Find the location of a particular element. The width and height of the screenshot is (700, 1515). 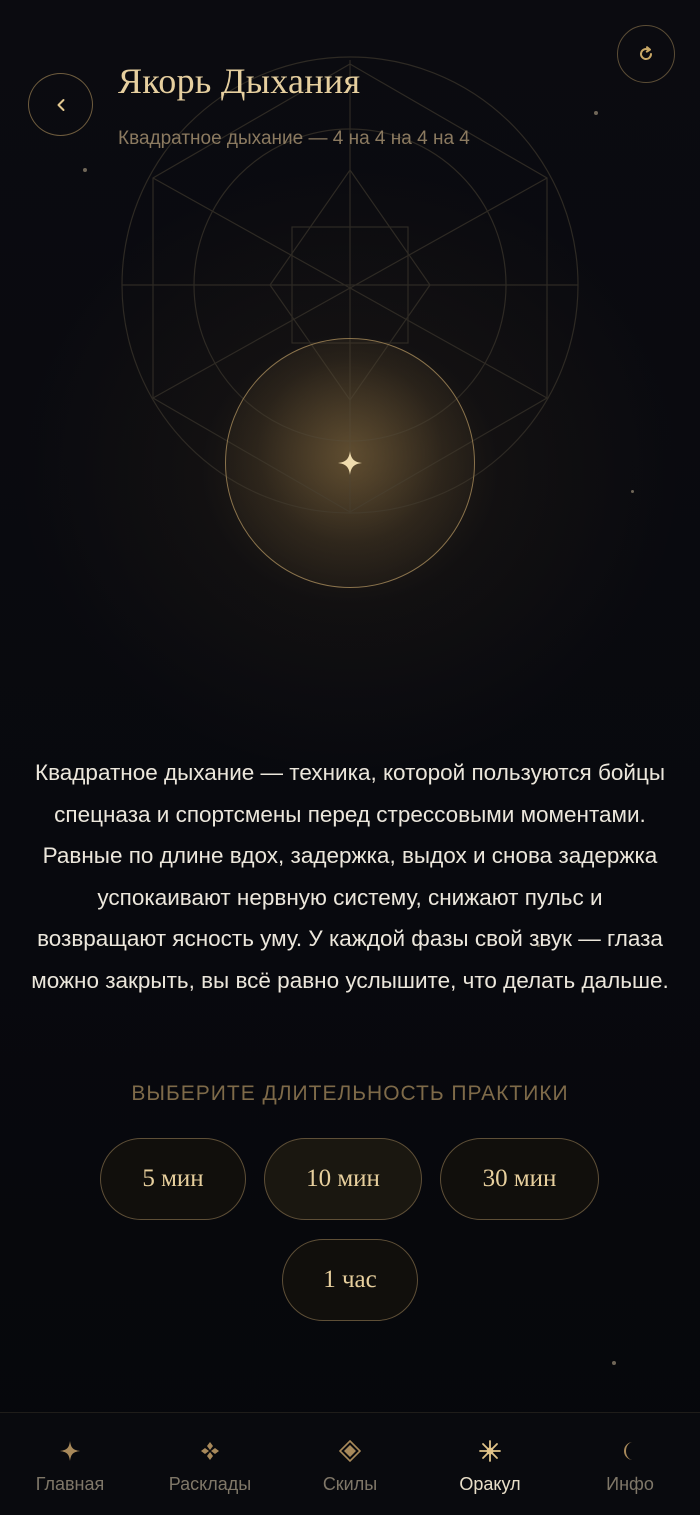

nav-label: Главная is located at coordinates (70, 1484).